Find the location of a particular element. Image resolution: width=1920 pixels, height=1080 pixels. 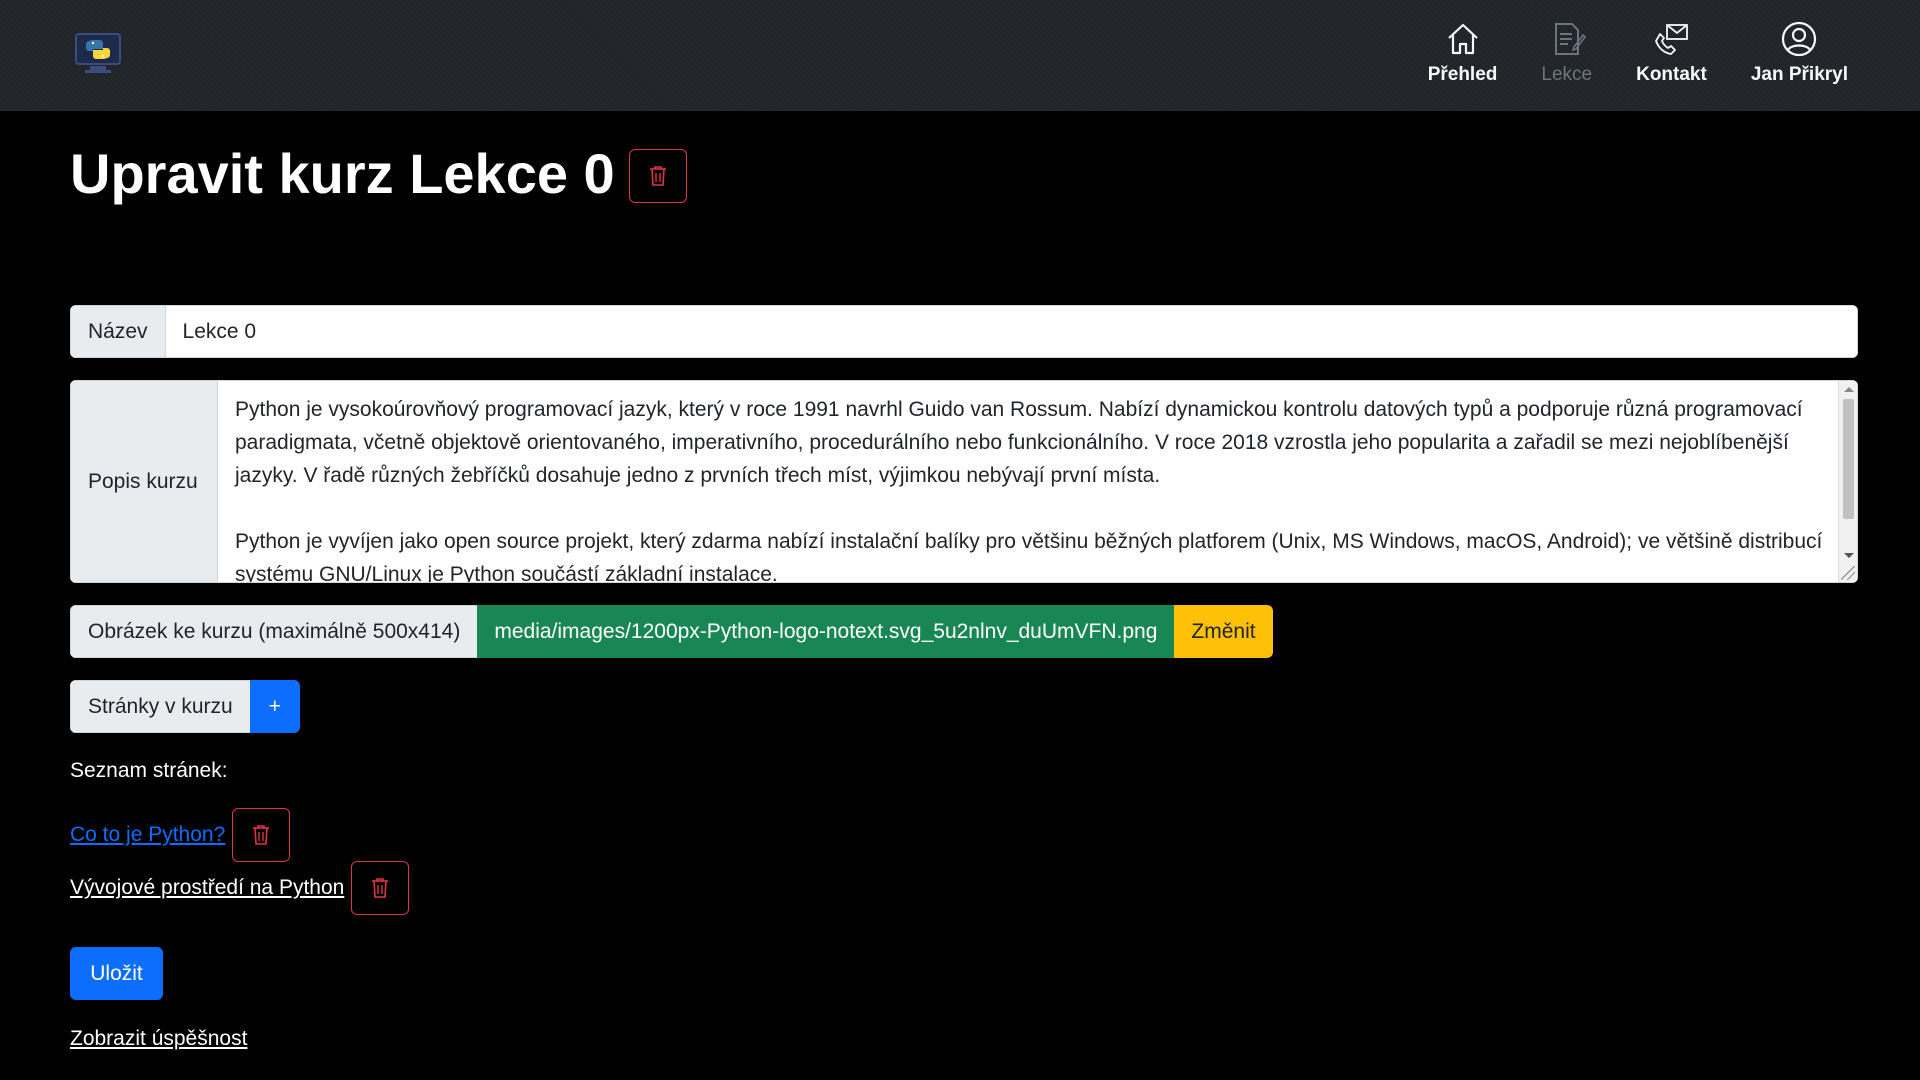

textarea-scrollbar is located at coordinates (1847, 481).